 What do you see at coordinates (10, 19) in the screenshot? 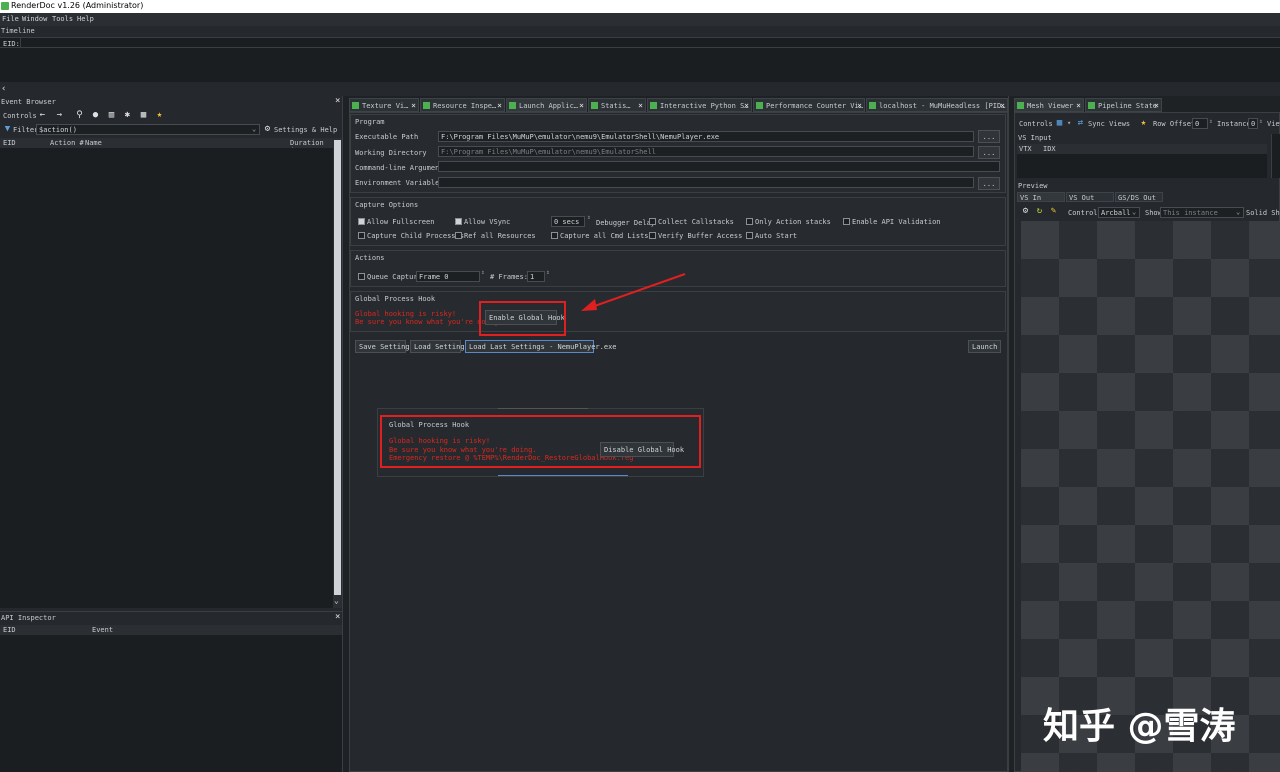
I see `menu-file: File` at bounding box center [10, 19].